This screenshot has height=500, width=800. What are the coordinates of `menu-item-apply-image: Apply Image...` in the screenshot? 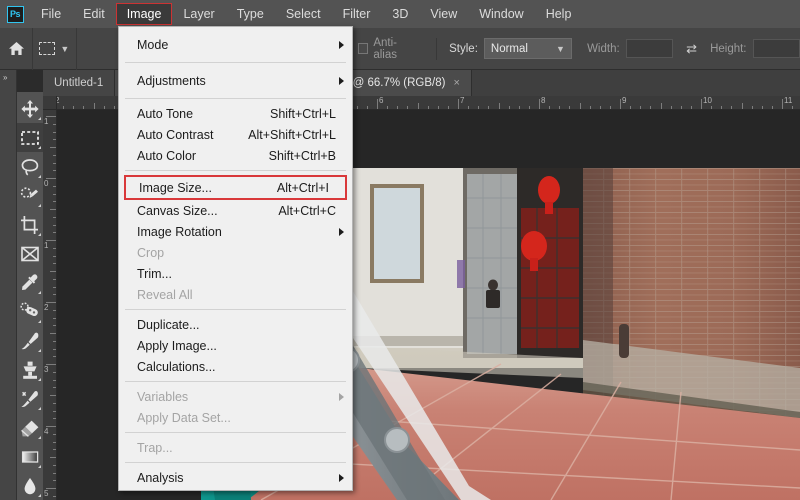 It's located at (235, 345).